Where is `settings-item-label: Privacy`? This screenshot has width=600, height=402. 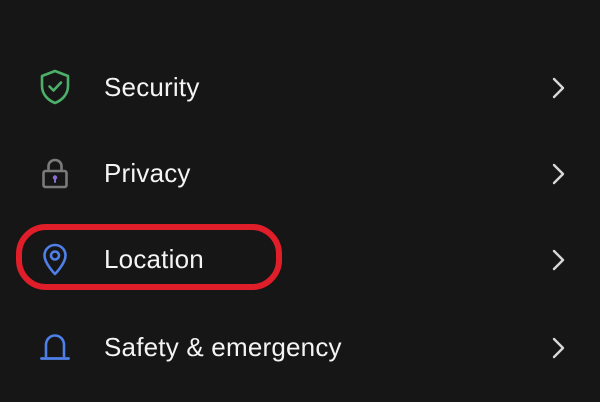 settings-item-label: Privacy is located at coordinates (147, 173).